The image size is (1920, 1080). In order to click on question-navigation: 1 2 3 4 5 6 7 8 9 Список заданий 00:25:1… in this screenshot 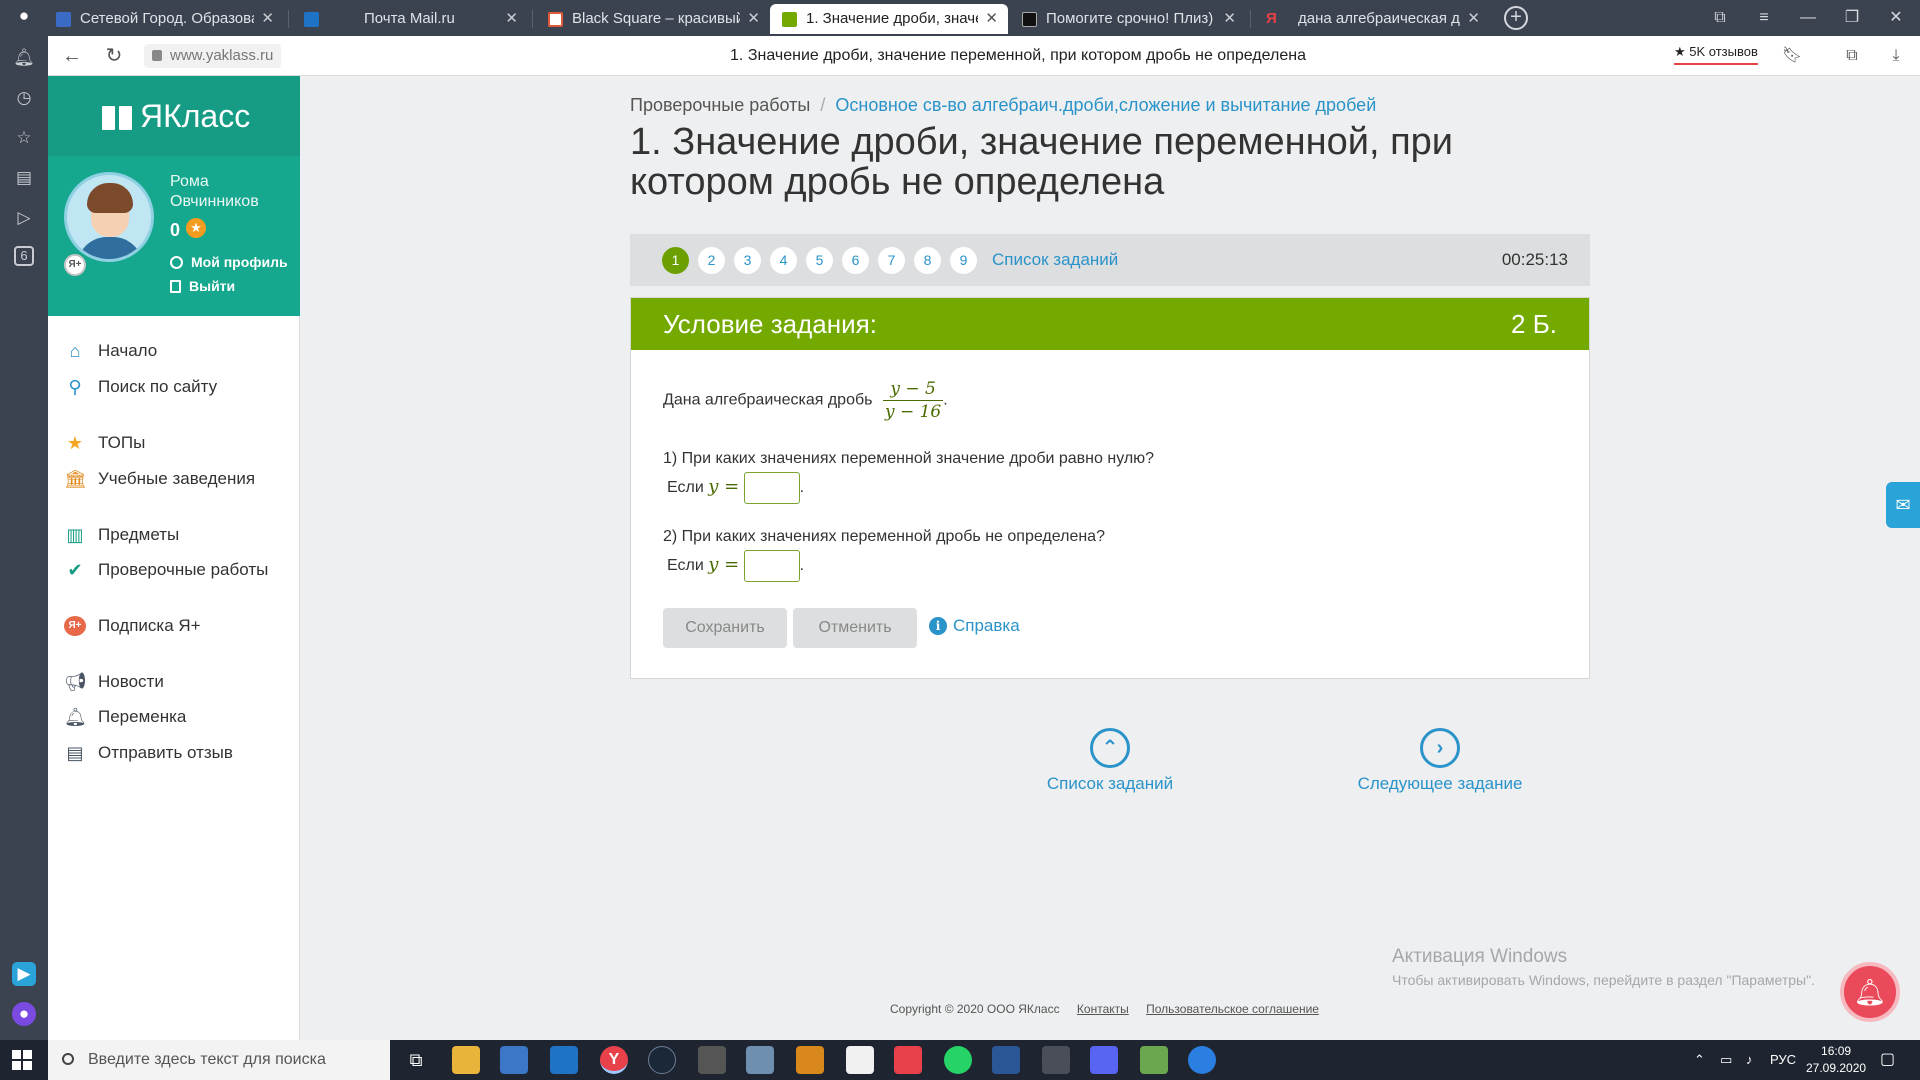, I will do `click(1110, 260)`.